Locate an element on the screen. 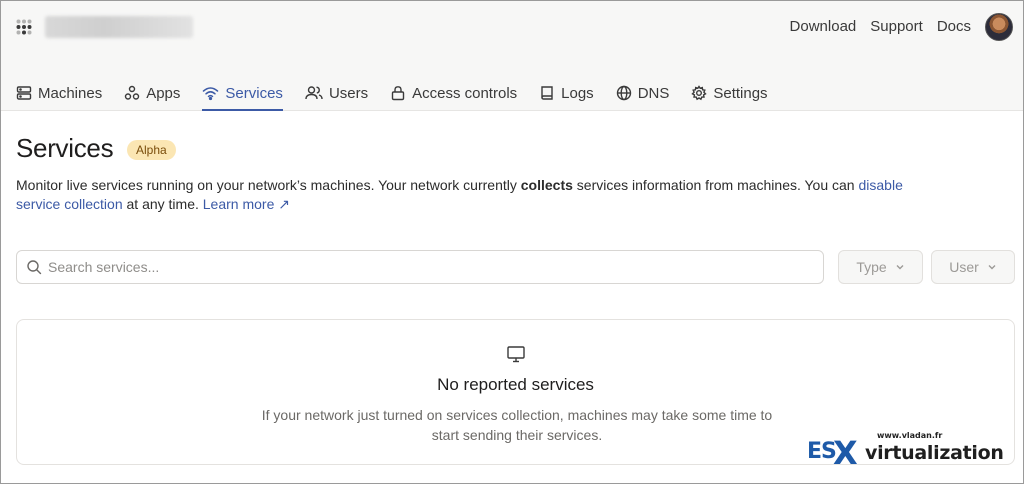 This screenshot has width=1024, height=484. globe-icon is located at coordinates (623, 93).